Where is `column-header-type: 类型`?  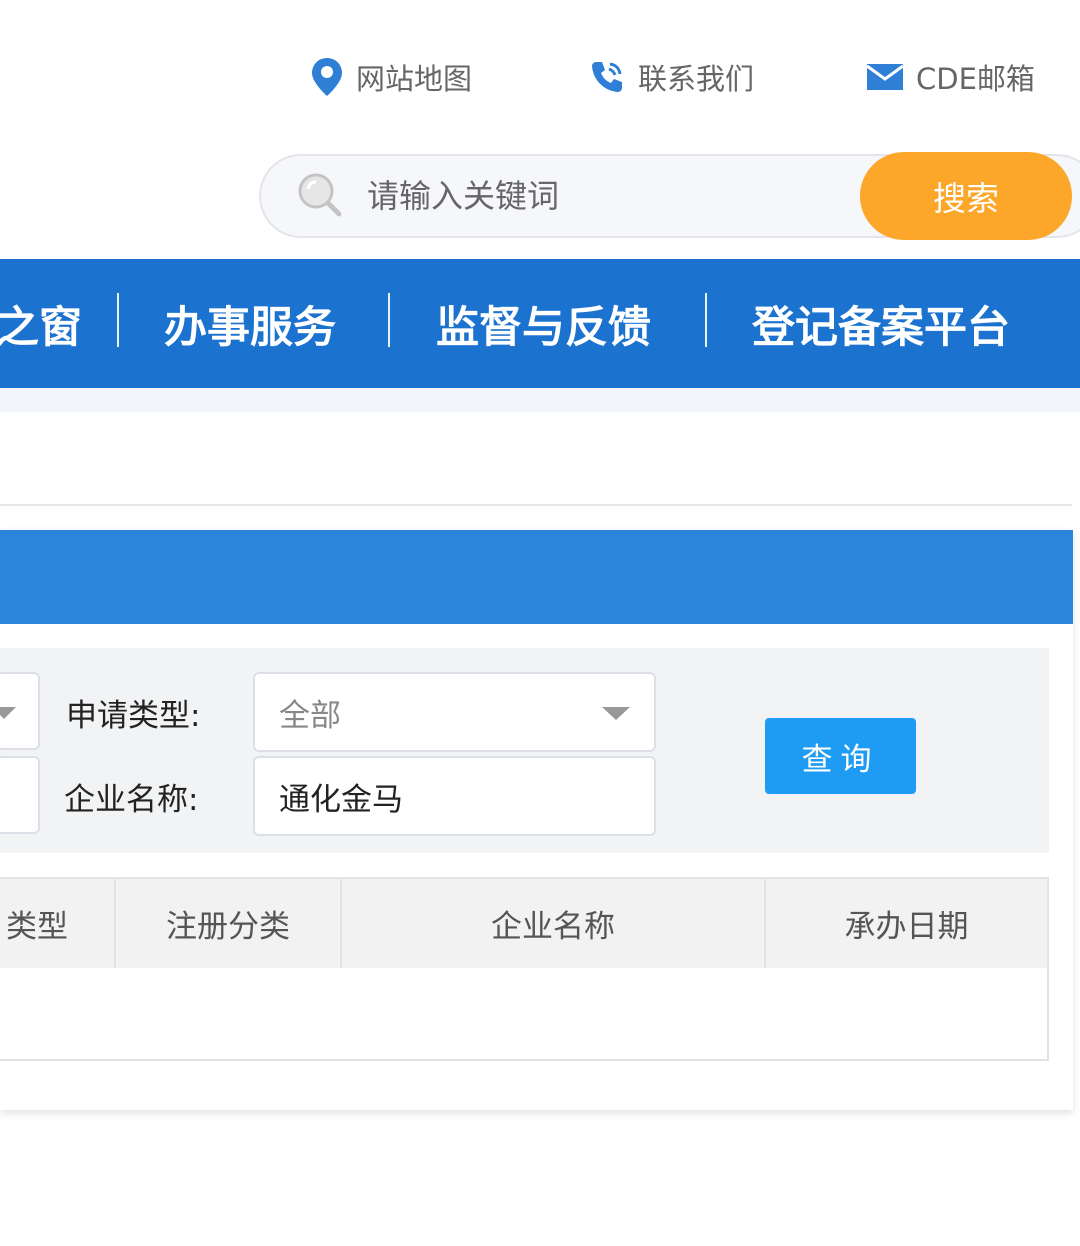 column-header-type: 类型 is located at coordinates (57, 923).